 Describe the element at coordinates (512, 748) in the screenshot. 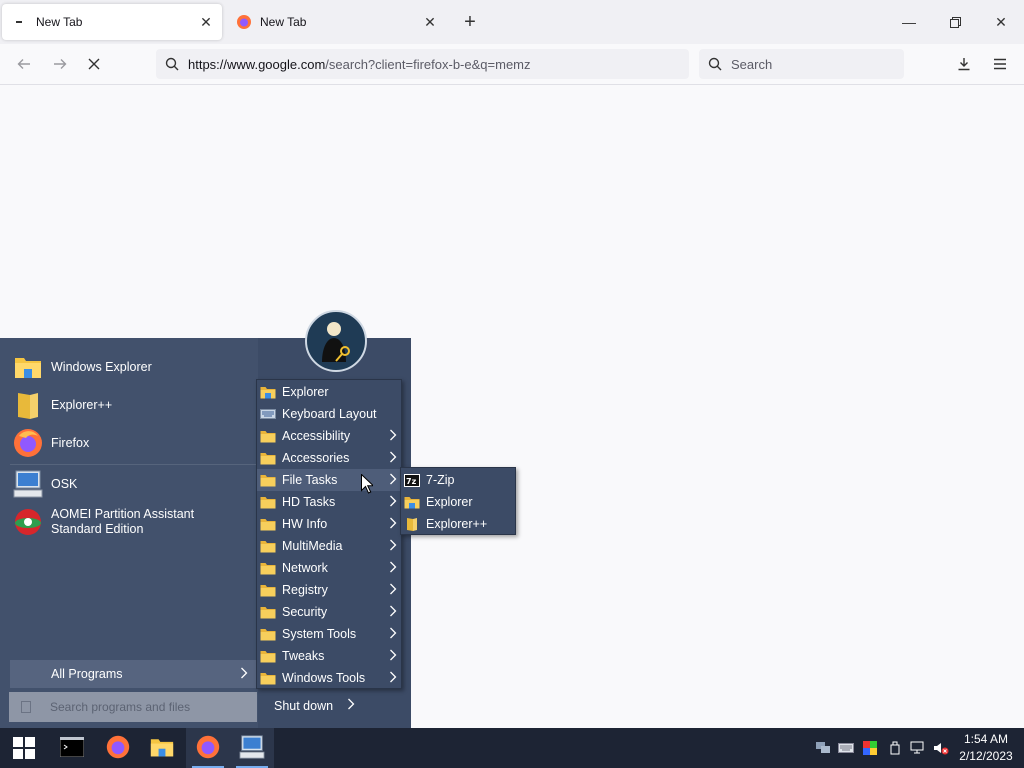

I see `taskbar: 1:54 AM 2/12/2023` at that location.